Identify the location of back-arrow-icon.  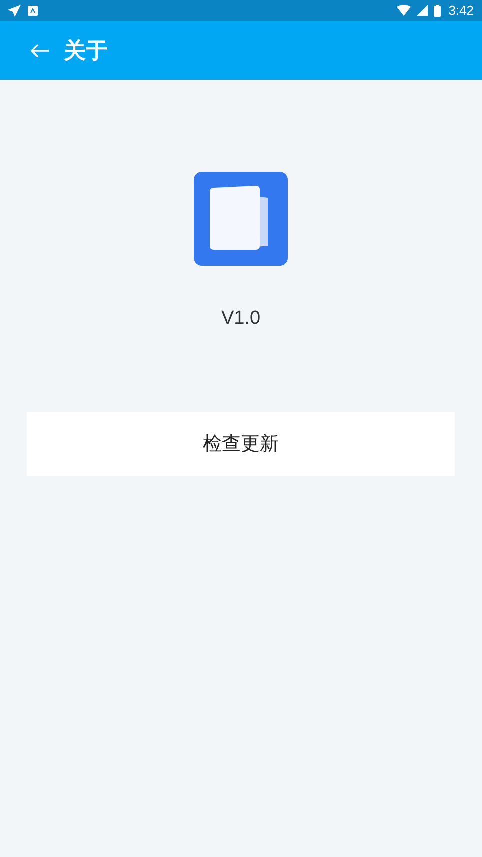
(40, 50).